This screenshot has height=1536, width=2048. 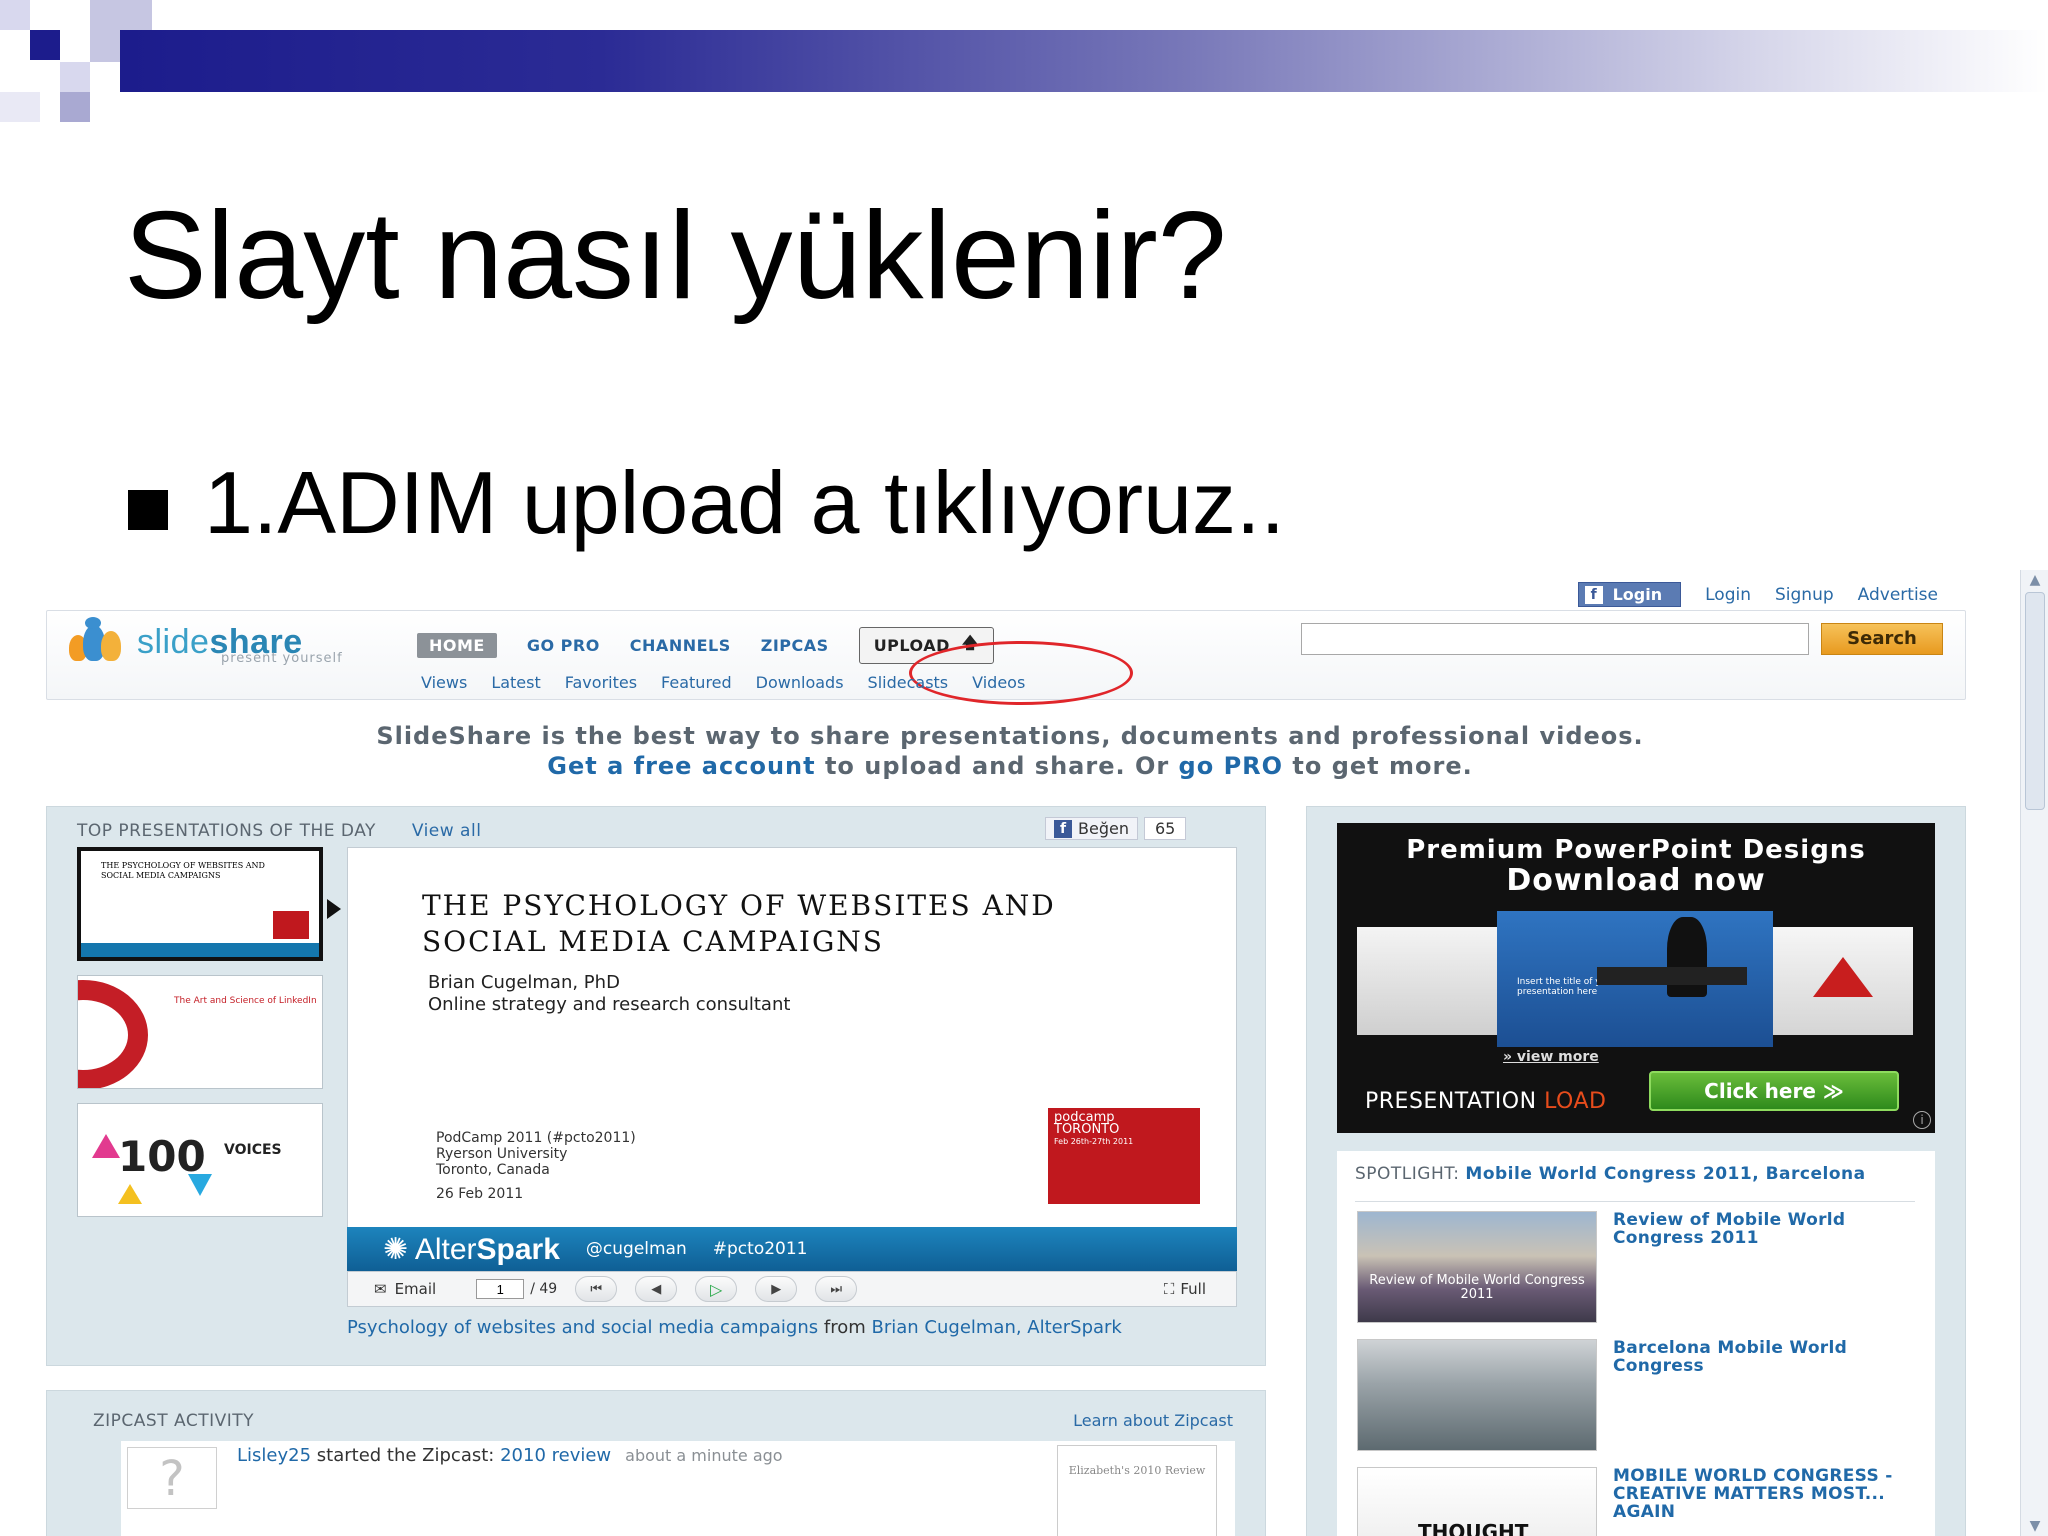 What do you see at coordinates (596, 1289) in the screenshot?
I see `first-slide-icon: ⏮` at bounding box center [596, 1289].